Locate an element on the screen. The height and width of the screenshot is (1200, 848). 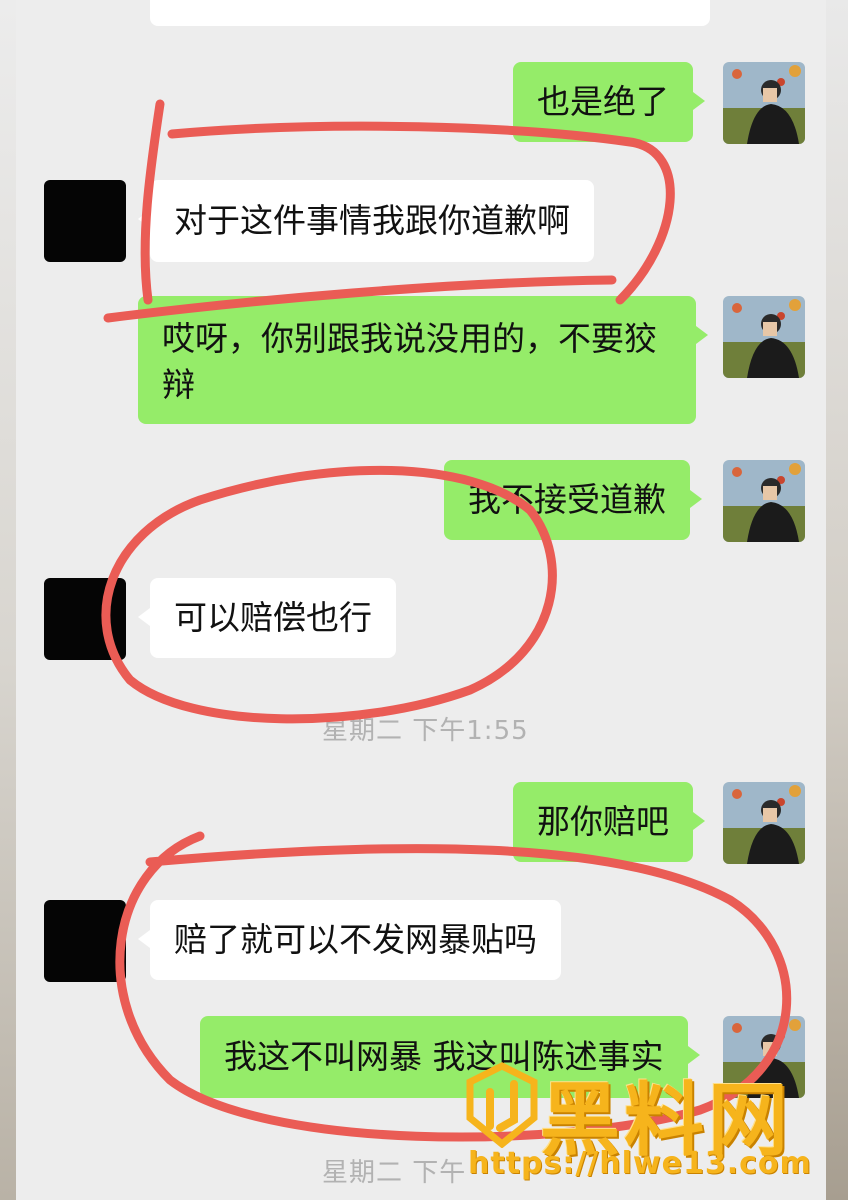
message-bubble-sent: 哎呀，你别跟我说没用的，不要狡辩 is located at coordinates (423, 360).